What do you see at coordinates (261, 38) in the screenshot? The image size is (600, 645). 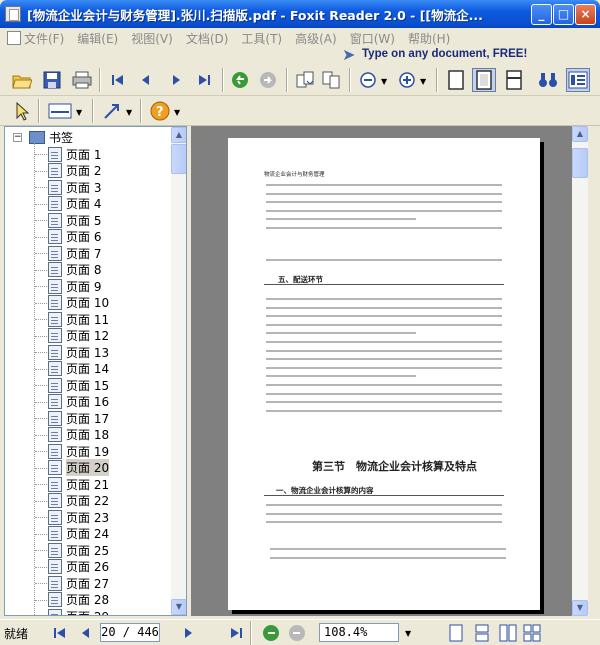 I see `menu-tools: 工具(T)` at bounding box center [261, 38].